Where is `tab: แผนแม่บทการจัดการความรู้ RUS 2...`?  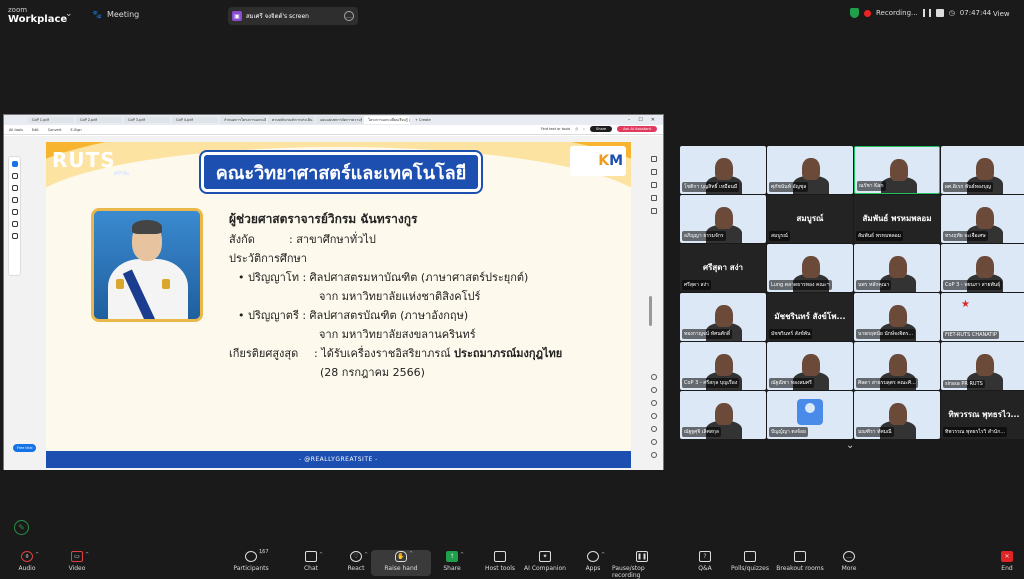
tab: แผนแม่บทการจัดการความรู้ RUS 2... is located at coordinates (339, 120).